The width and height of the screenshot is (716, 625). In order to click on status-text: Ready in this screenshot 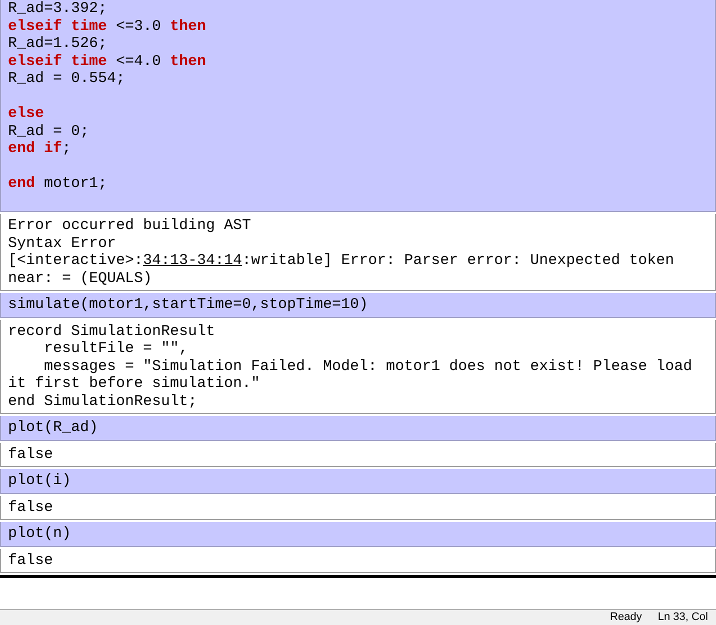, I will do `click(626, 617)`.